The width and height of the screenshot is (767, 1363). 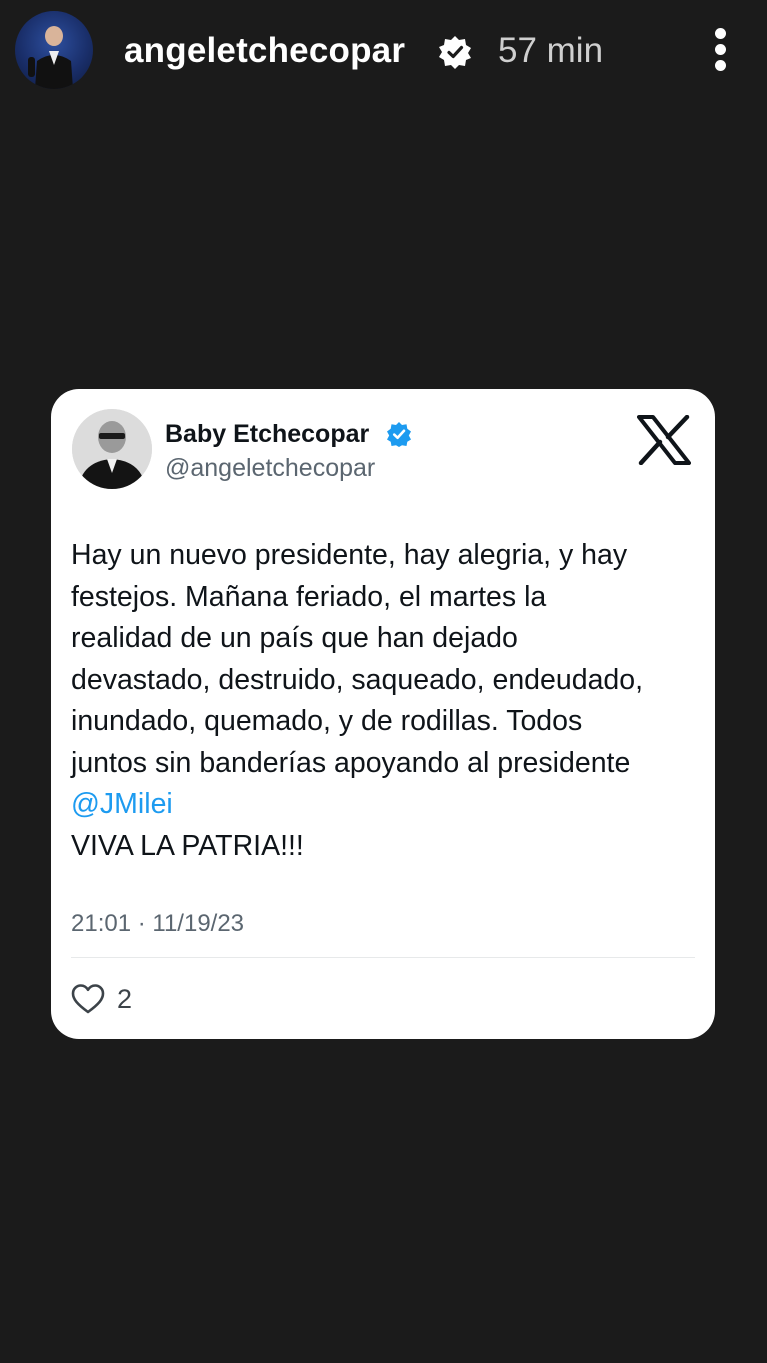 What do you see at coordinates (385, 805) in the screenshot?
I see `mention-link: @JMilei` at bounding box center [385, 805].